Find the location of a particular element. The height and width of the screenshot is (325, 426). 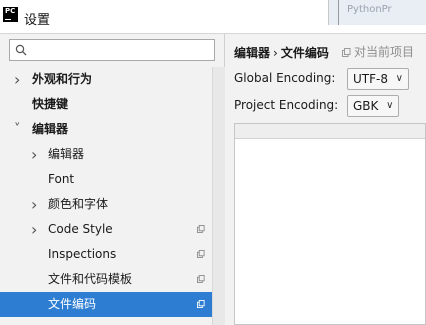

sidebar-item-label: 文件编码 is located at coordinates (72, 304).